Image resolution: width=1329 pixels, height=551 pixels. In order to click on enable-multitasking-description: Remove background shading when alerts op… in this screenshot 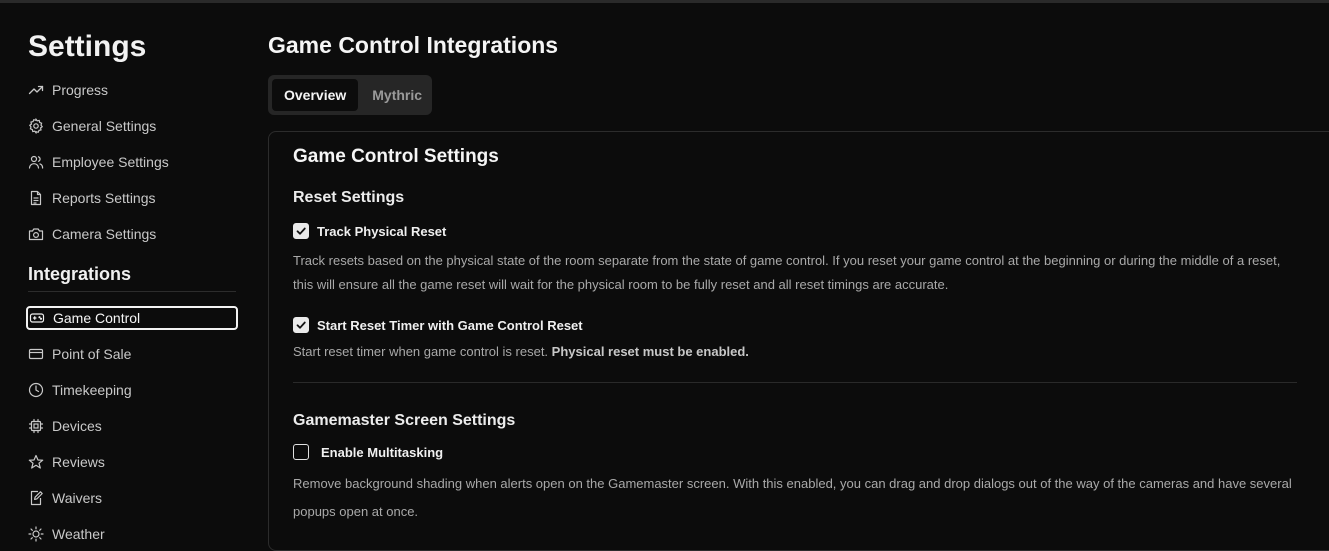, I will do `click(792, 497)`.